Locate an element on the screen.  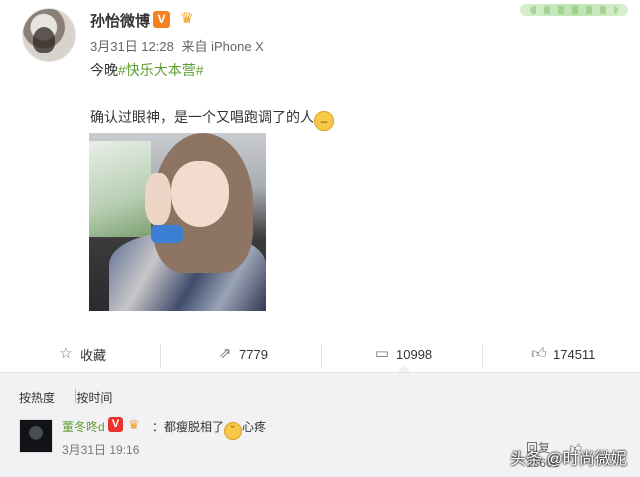
smile-emoji-icon: – is located at coordinates (324, 121).